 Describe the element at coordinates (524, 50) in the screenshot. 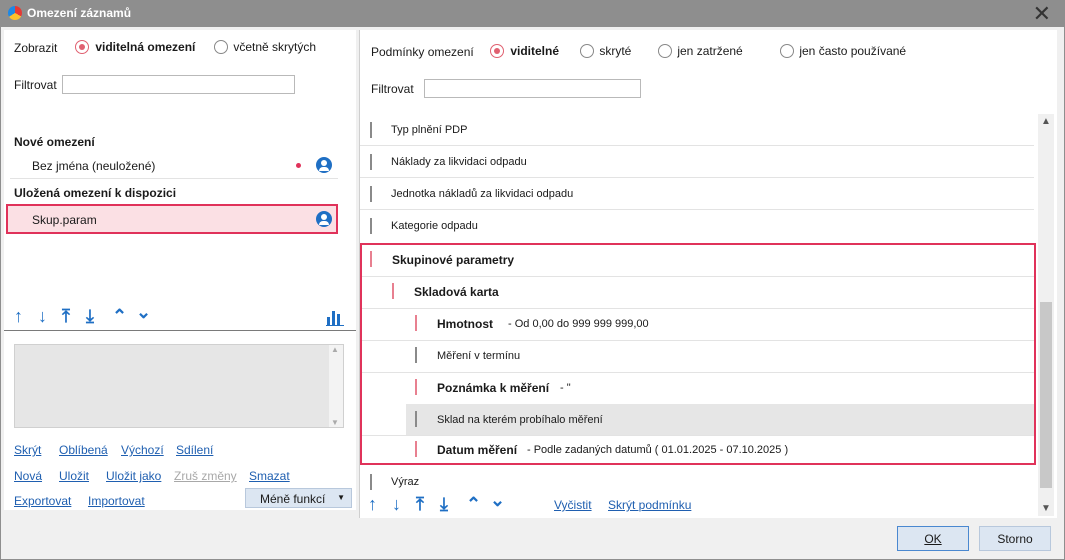

I see `cond-visible-radio: viditelné` at that location.